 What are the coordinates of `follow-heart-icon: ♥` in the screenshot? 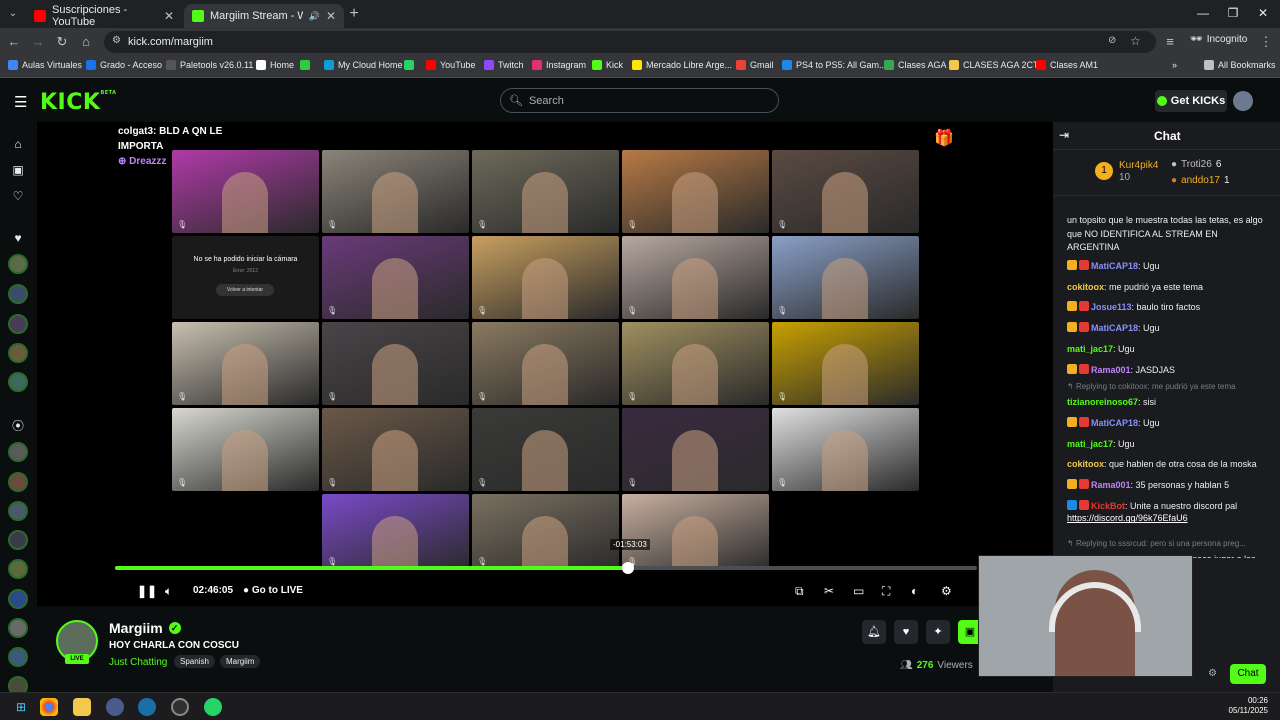 It's located at (906, 632).